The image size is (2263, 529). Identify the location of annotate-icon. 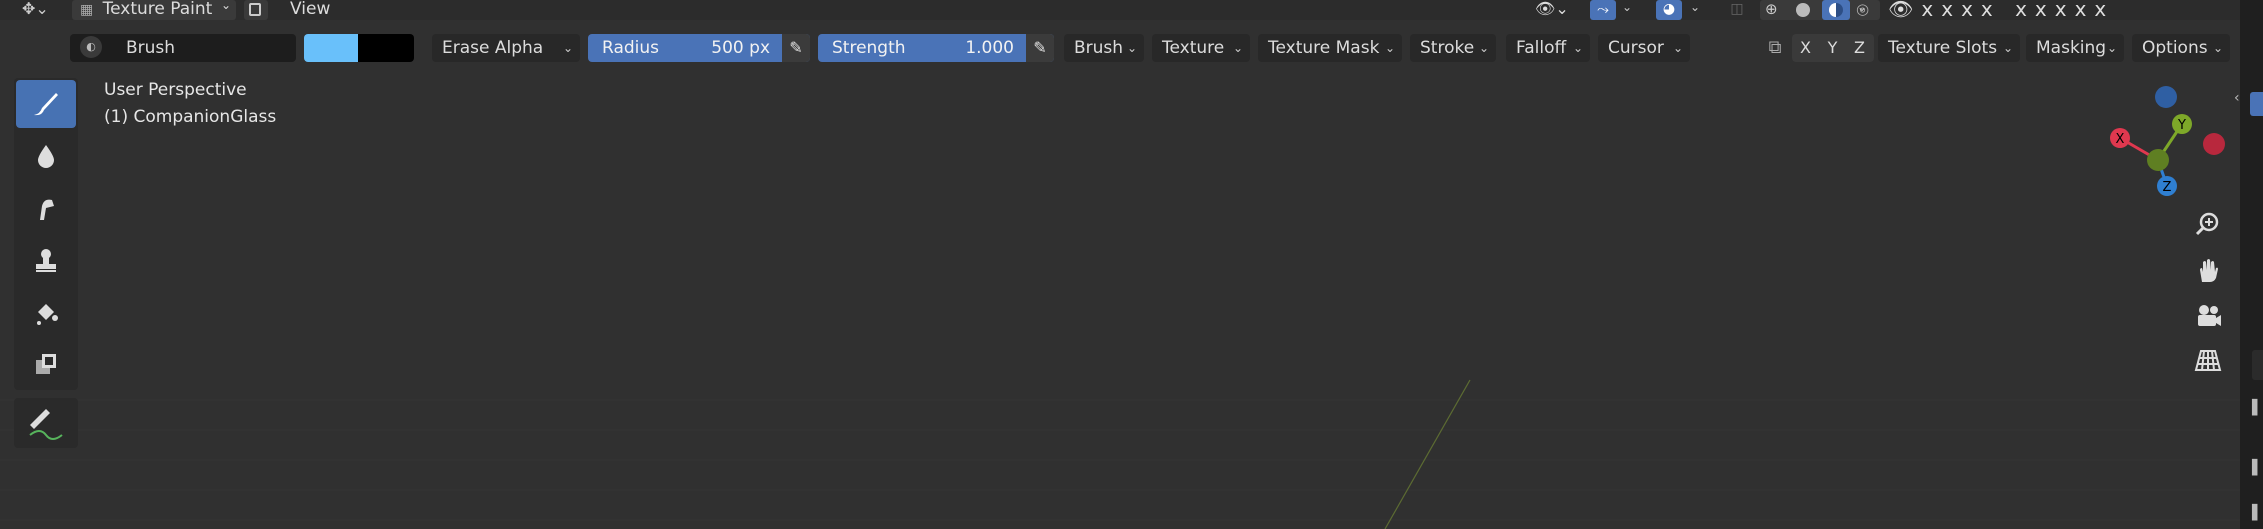
(46, 424).